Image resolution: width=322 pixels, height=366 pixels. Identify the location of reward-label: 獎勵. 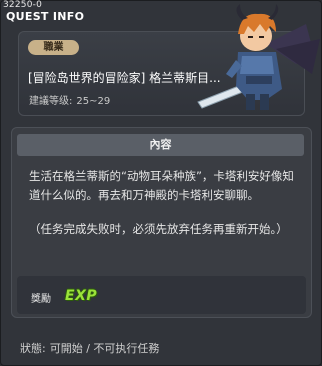
(41, 299).